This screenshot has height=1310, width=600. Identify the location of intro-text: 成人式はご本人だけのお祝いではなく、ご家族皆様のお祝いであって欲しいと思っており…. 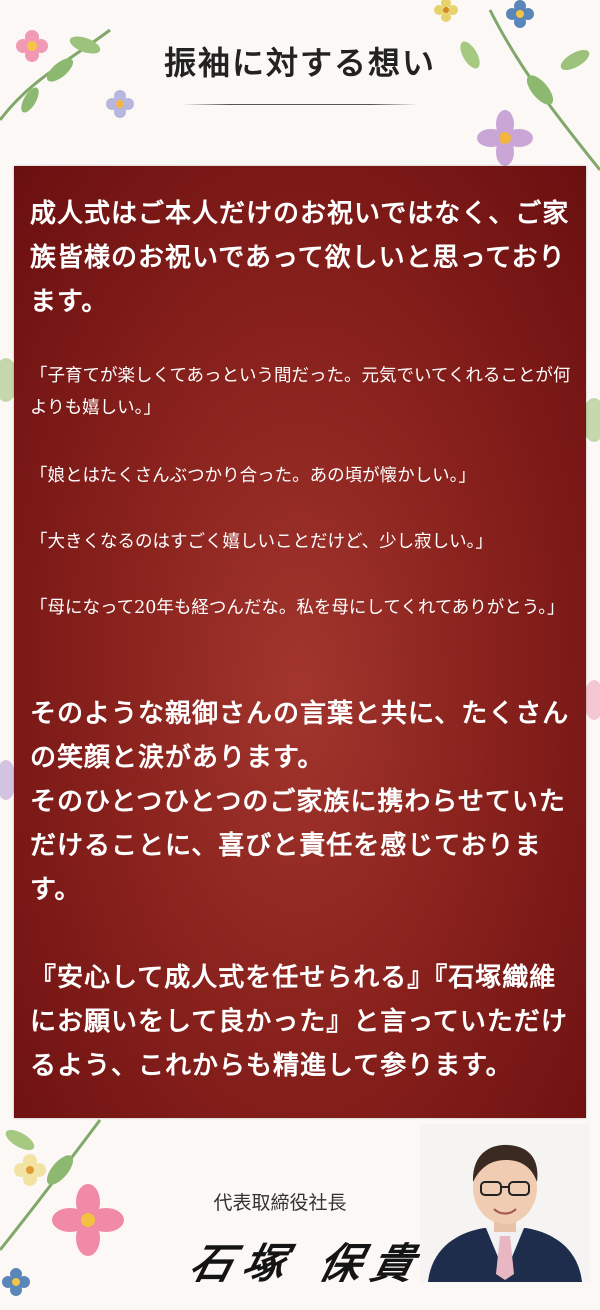
(300, 258).